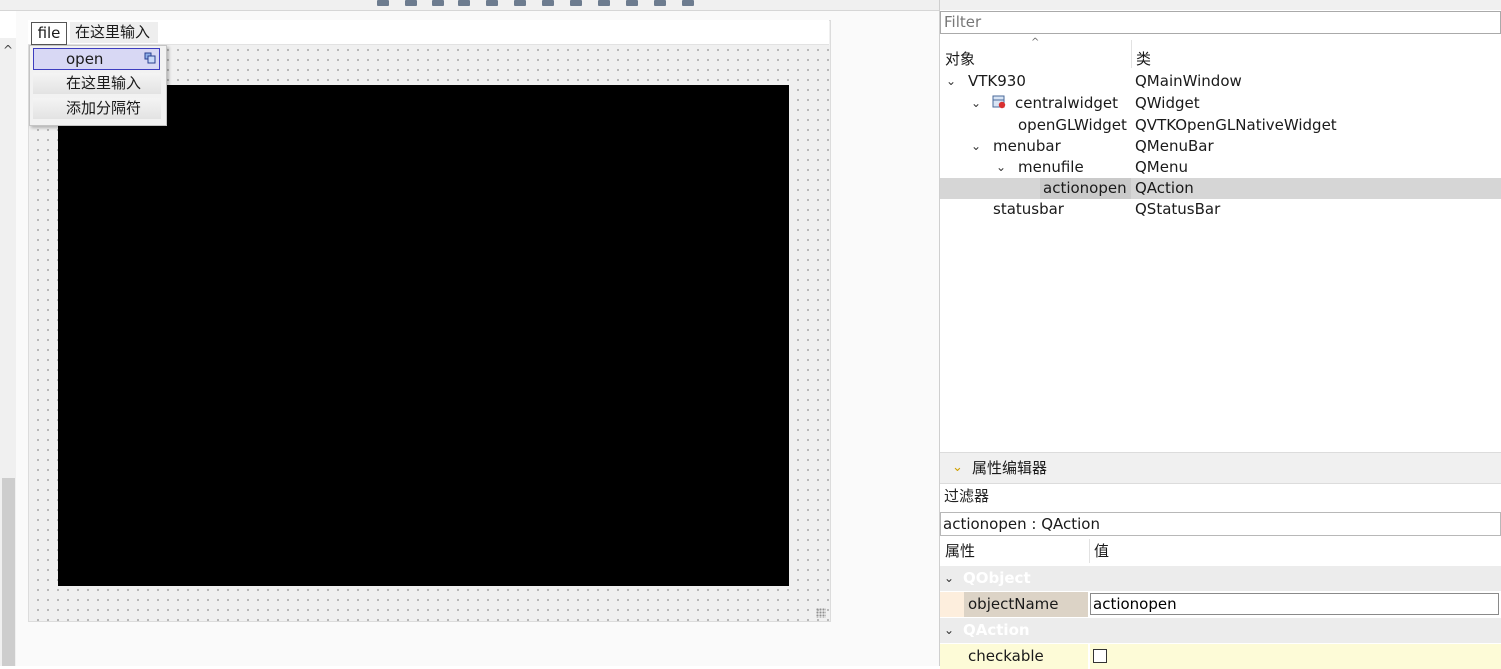 This screenshot has width=1501, height=669. I want to click on tree-object-name: menubar, so click(1027, 146).